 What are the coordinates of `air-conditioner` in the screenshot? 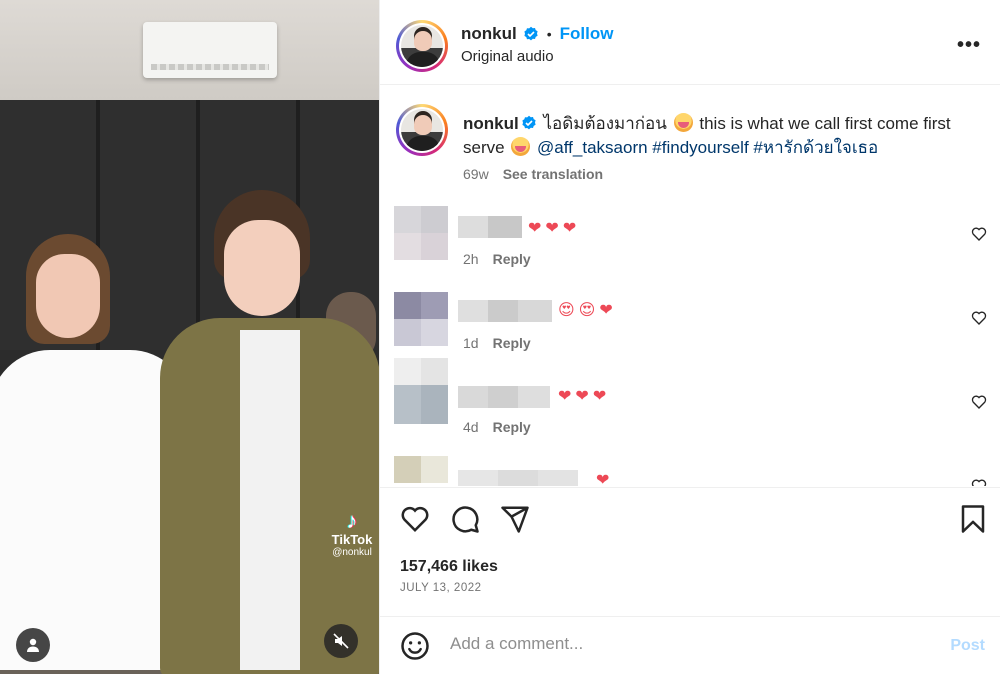 It's located at (210, 50).